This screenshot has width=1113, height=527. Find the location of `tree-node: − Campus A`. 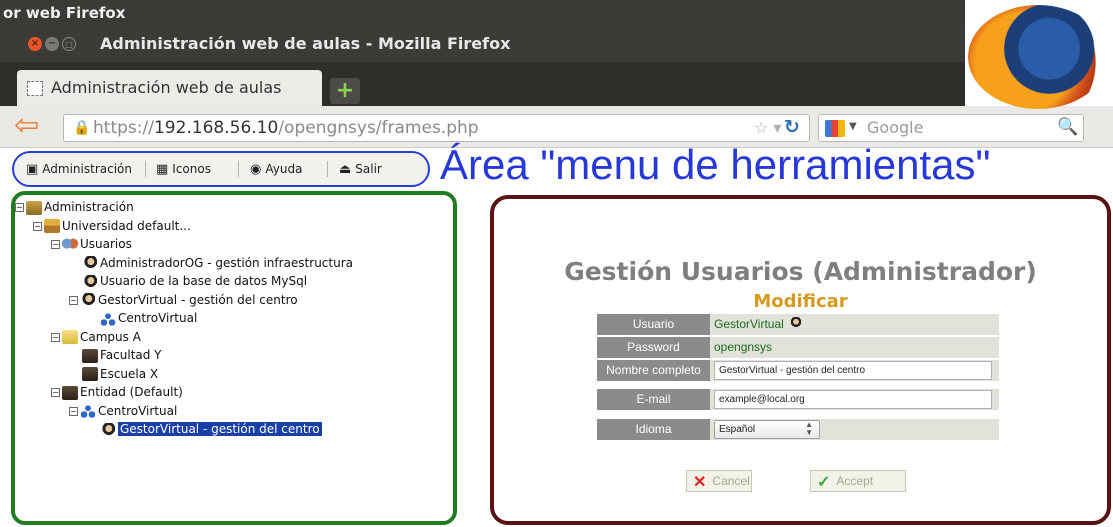

tree-node: − Campus A is located at coordinates (184, 337).